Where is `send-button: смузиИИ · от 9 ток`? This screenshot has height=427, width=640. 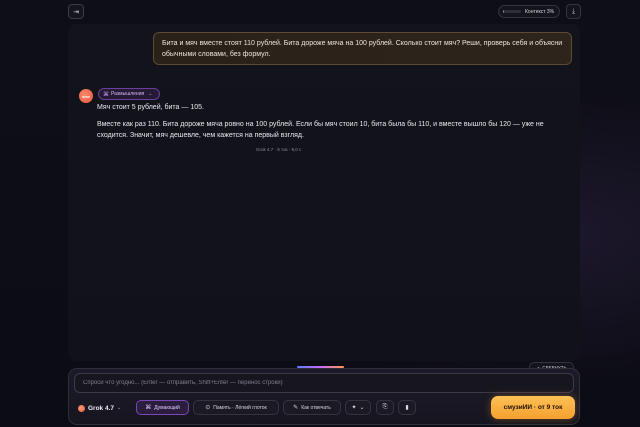 send-button: смузиИИ · от 9 ток is located at coordinates (533, 407).